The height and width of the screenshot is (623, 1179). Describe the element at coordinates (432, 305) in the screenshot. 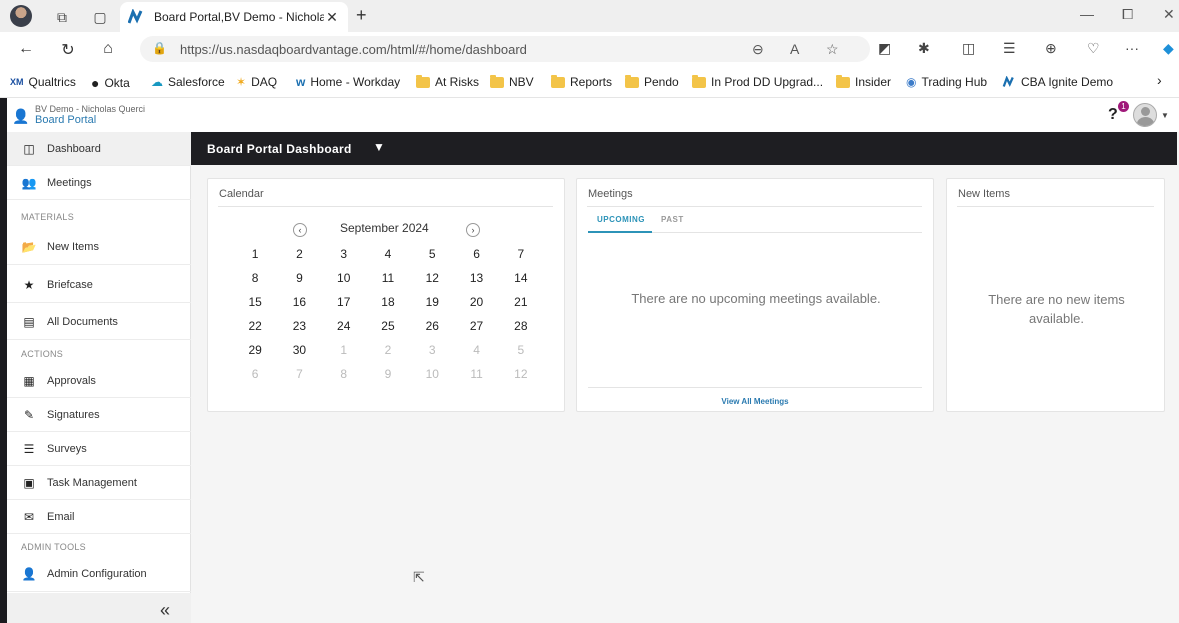

I see `calendar-day: 19` at that location.